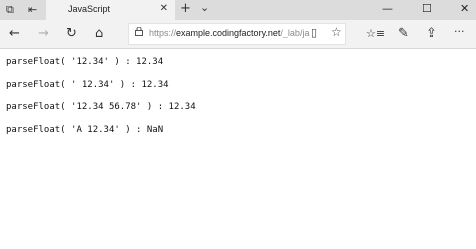  Describe the element at coordinates (204, 7) in the screenshot. I see `tab-list-chevron-icon: ⌄` at that location.